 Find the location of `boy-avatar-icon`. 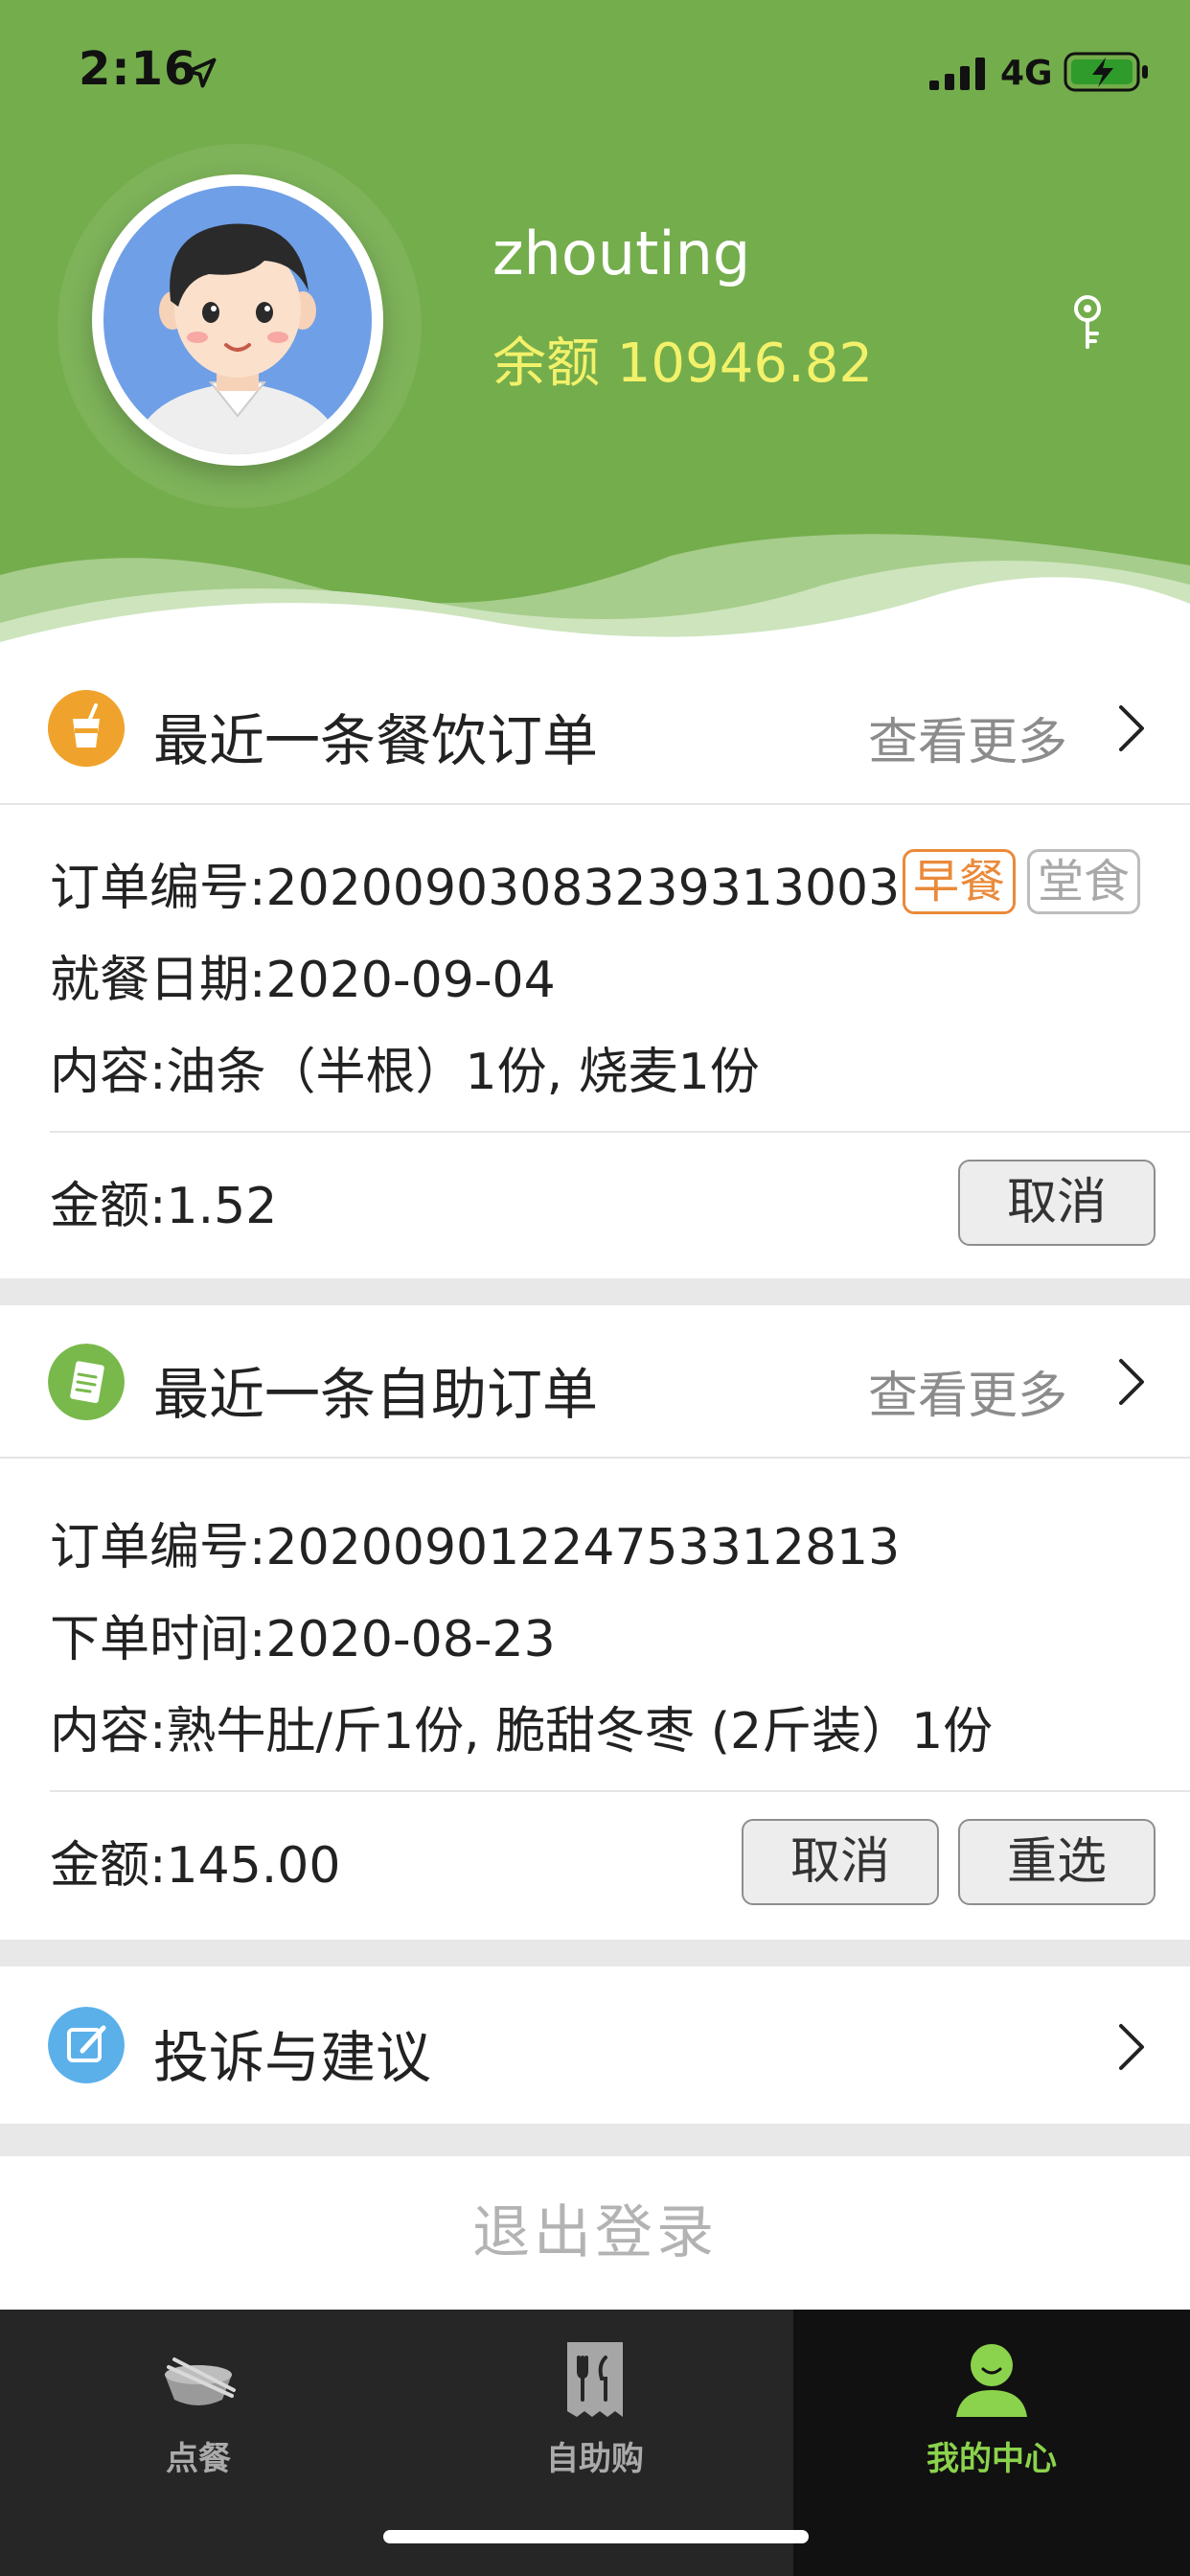

boy-avatar-icon is located at coordinates (238, 320).